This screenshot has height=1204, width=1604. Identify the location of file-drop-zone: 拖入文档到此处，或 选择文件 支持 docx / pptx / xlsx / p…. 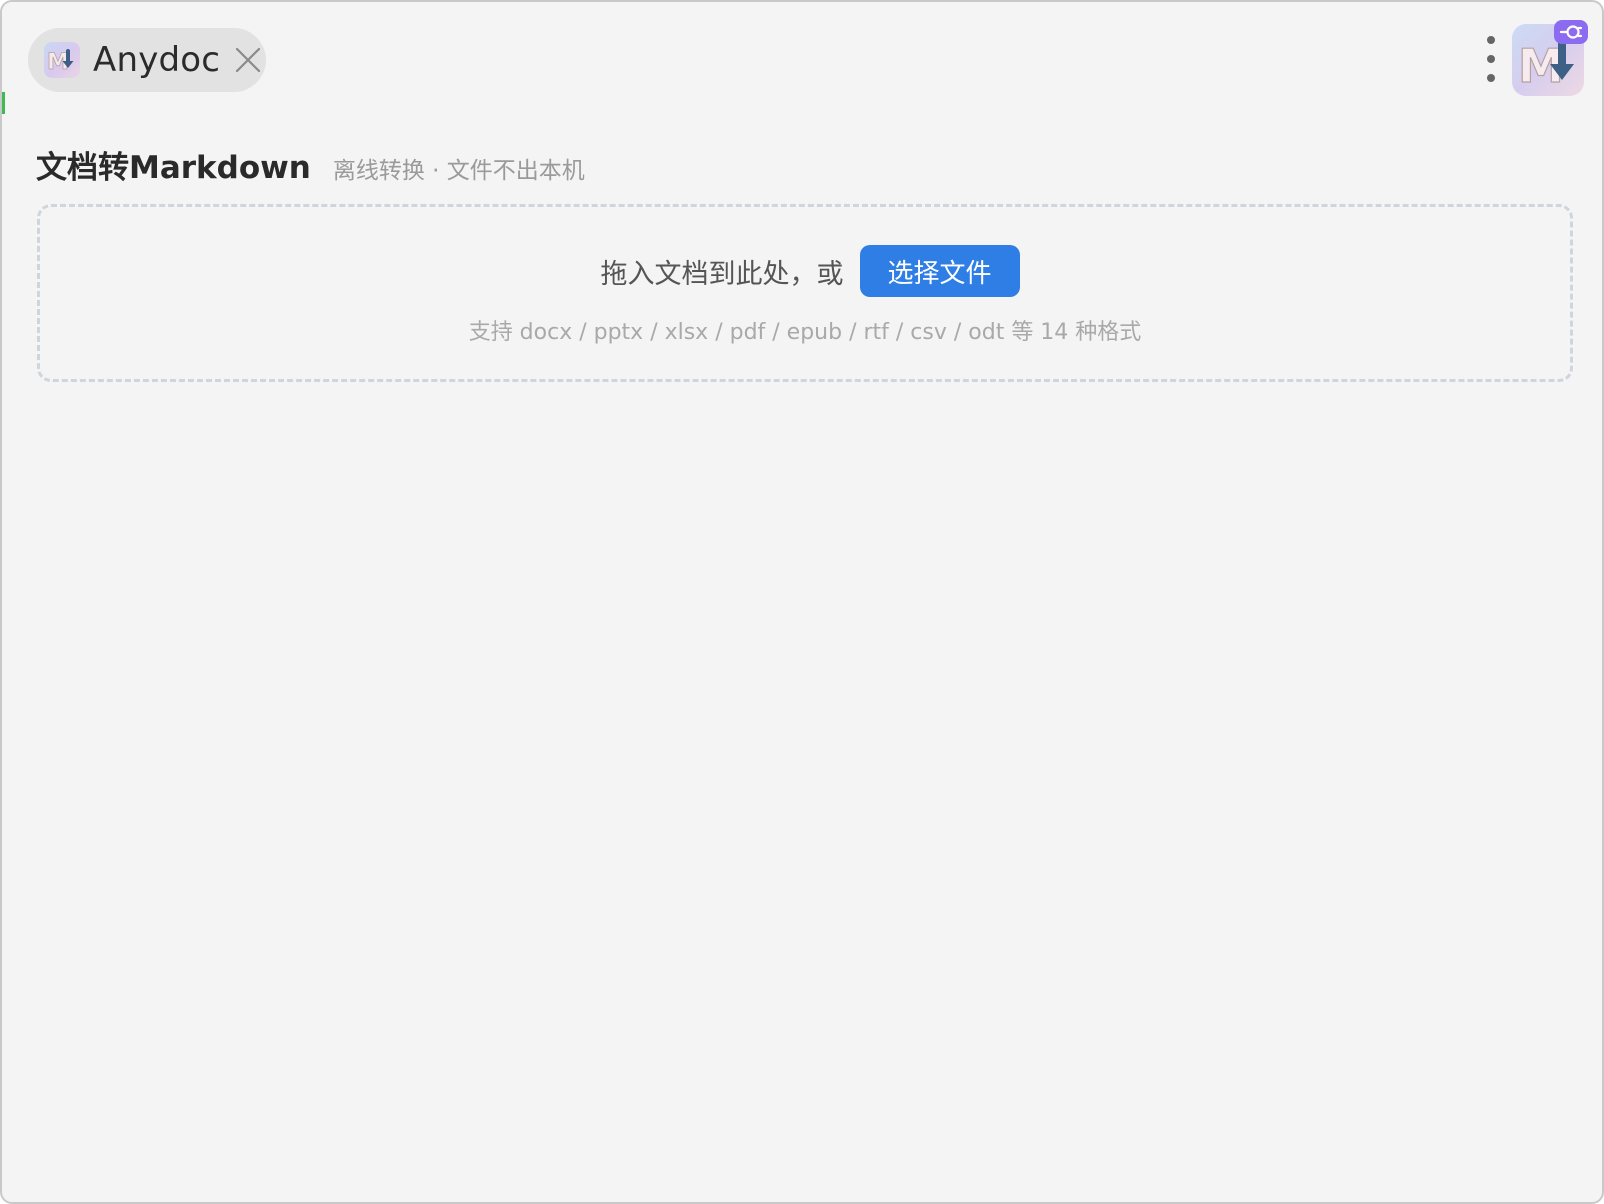
(805, 293).